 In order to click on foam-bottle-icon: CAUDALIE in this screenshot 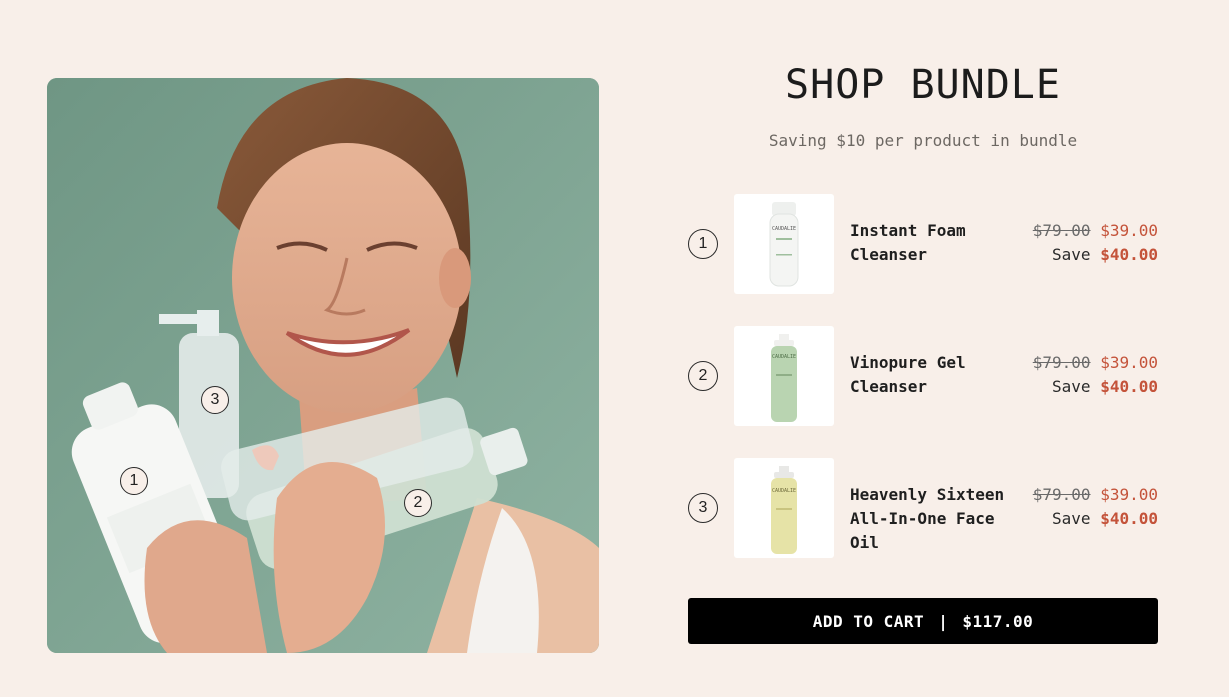, I will do `click(784, 244)`.